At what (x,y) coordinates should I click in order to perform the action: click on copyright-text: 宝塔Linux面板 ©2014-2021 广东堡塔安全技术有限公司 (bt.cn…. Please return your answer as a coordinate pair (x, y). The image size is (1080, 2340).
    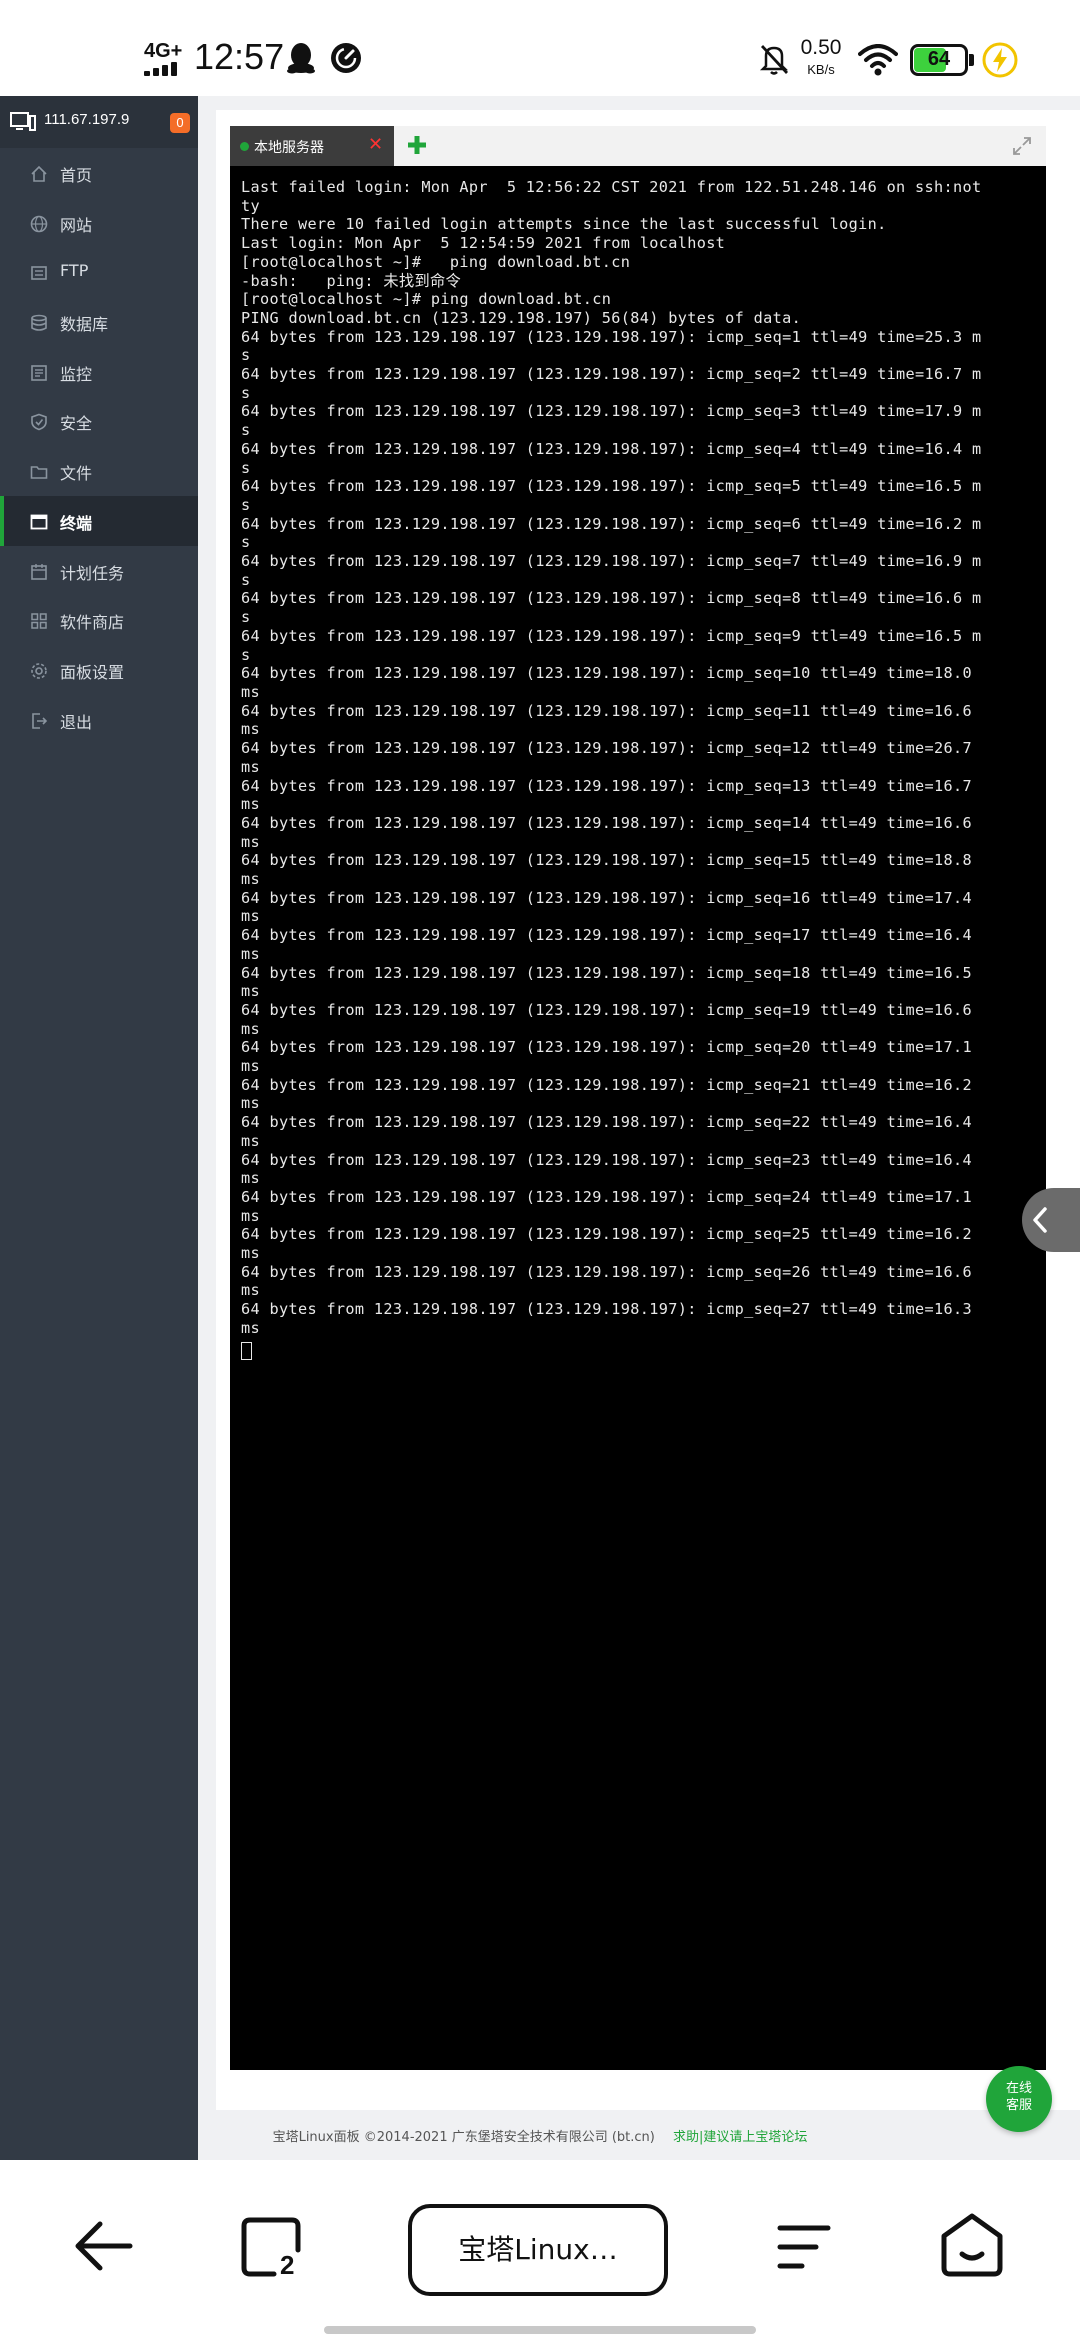
    Looking at the image, I should click on (463, 2137).